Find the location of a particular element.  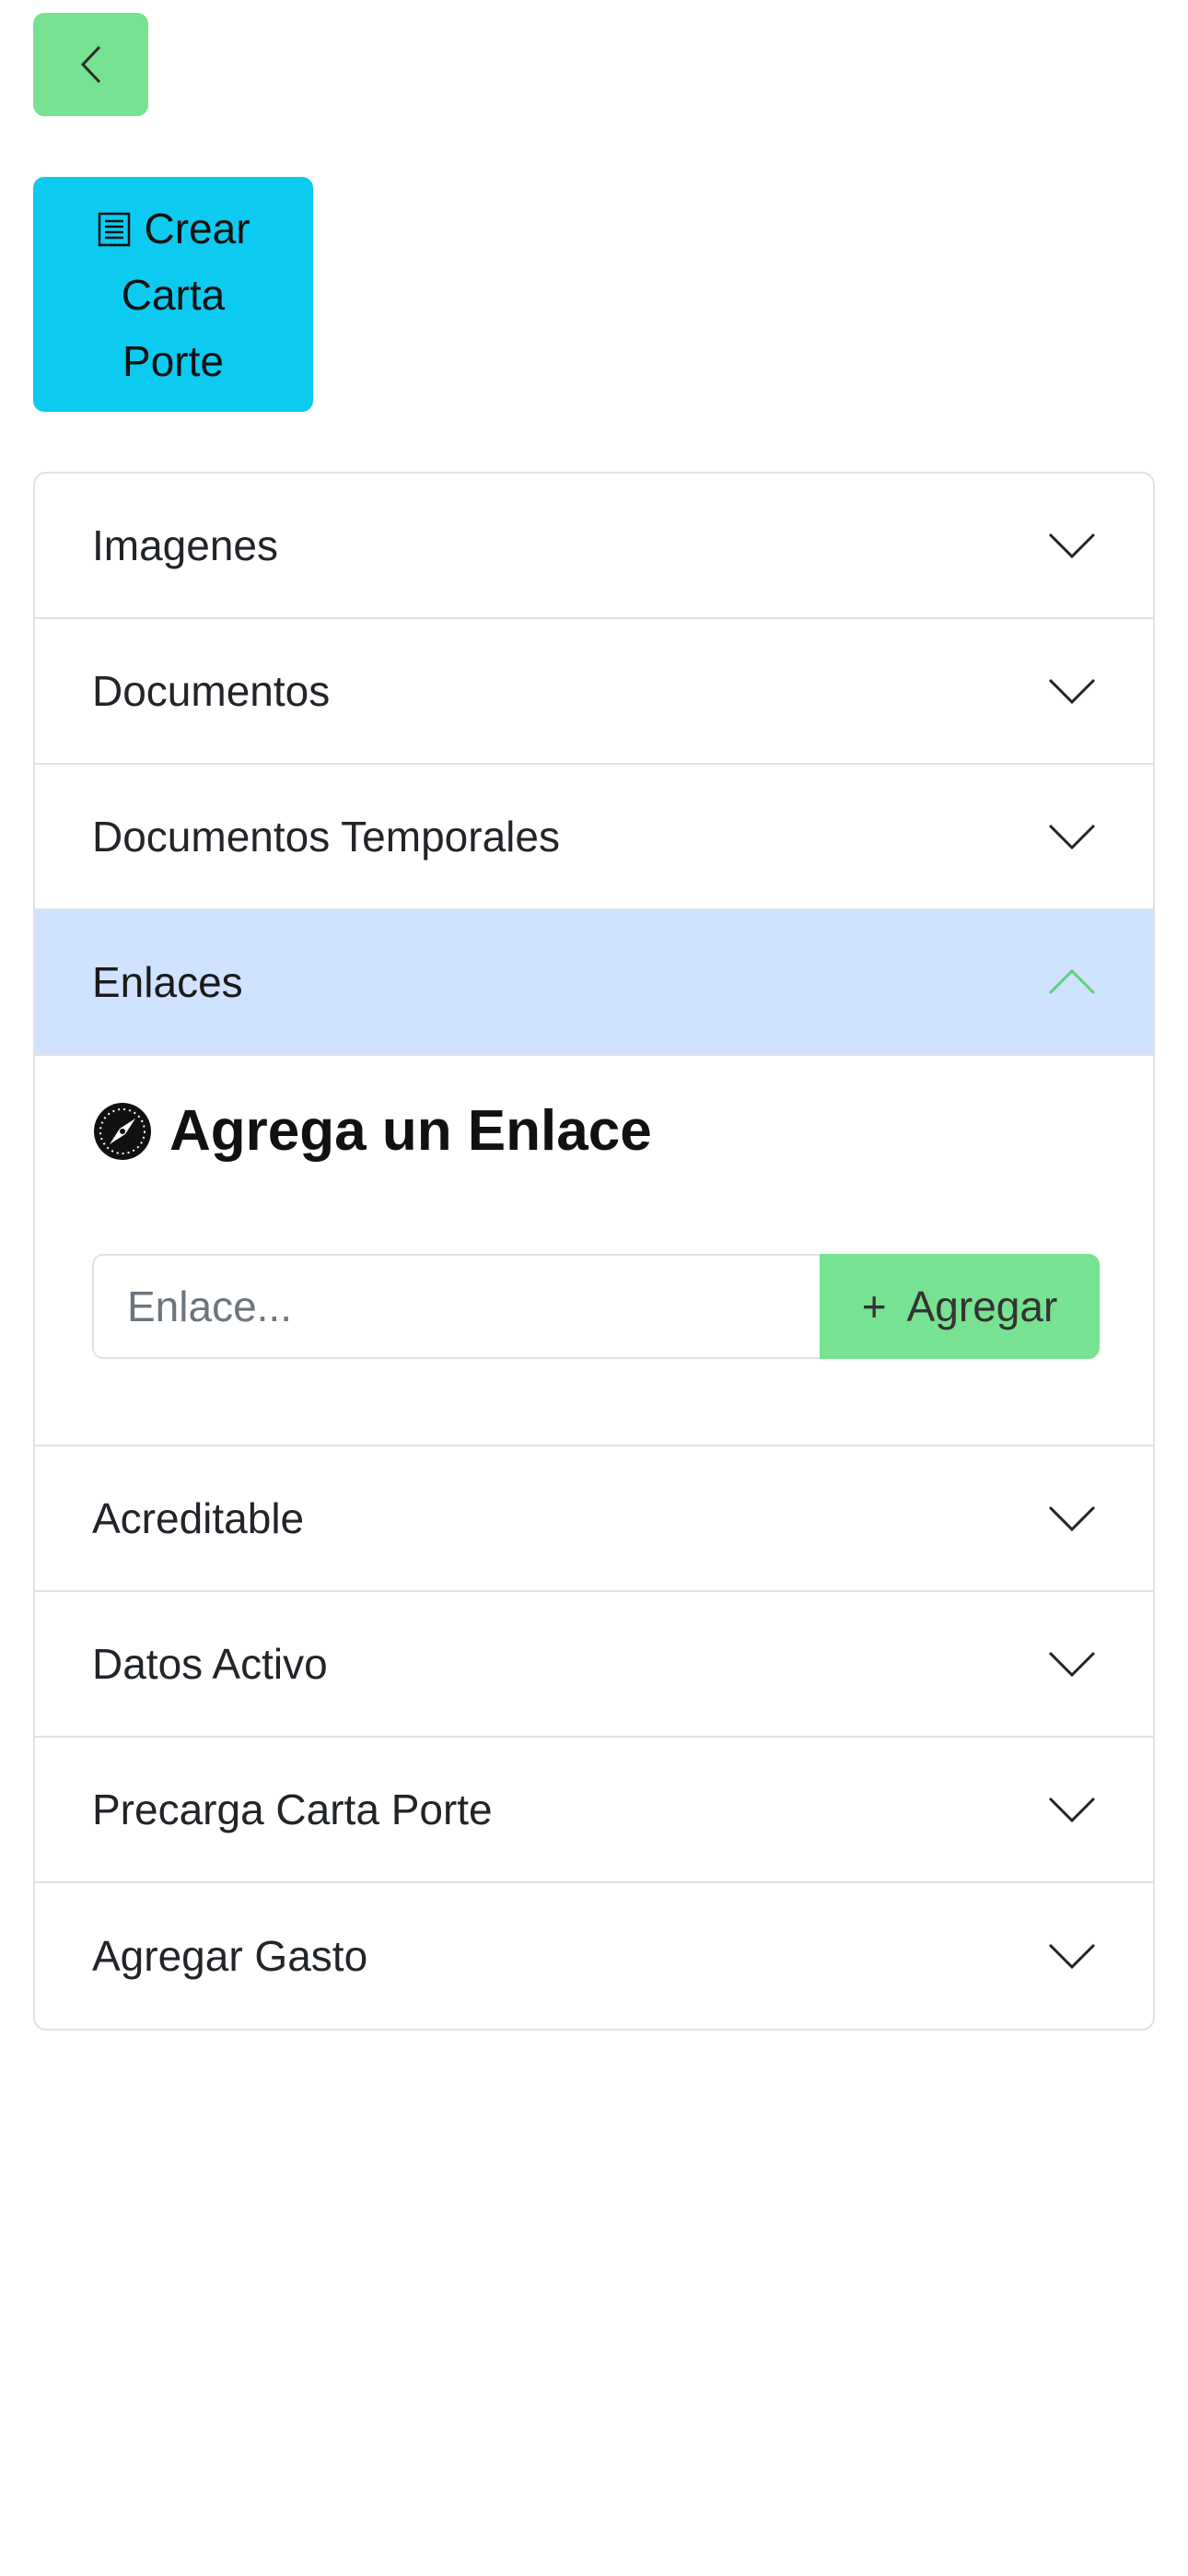

enlaces-panel: Agrega un Enlace + Agregar is located at coordinates (594, 1251).